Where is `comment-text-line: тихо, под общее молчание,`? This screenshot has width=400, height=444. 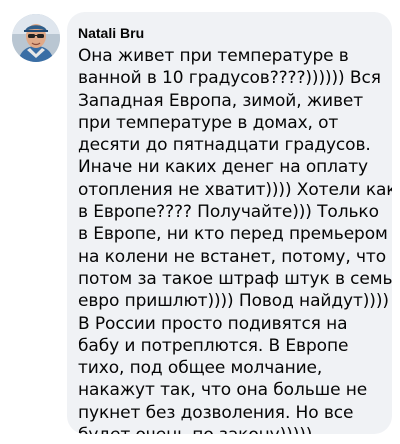
comment-text-line: тихо, под общее молчание, is located at coordinates (200, 368).